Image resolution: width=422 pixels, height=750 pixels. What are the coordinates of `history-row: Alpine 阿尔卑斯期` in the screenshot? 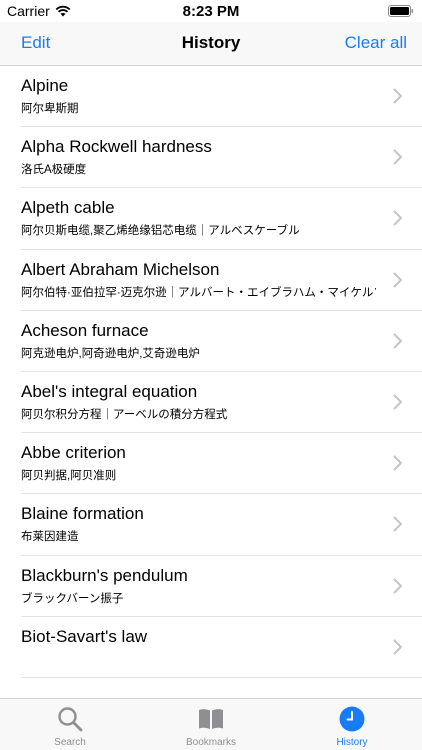 It's located at (221, 97).